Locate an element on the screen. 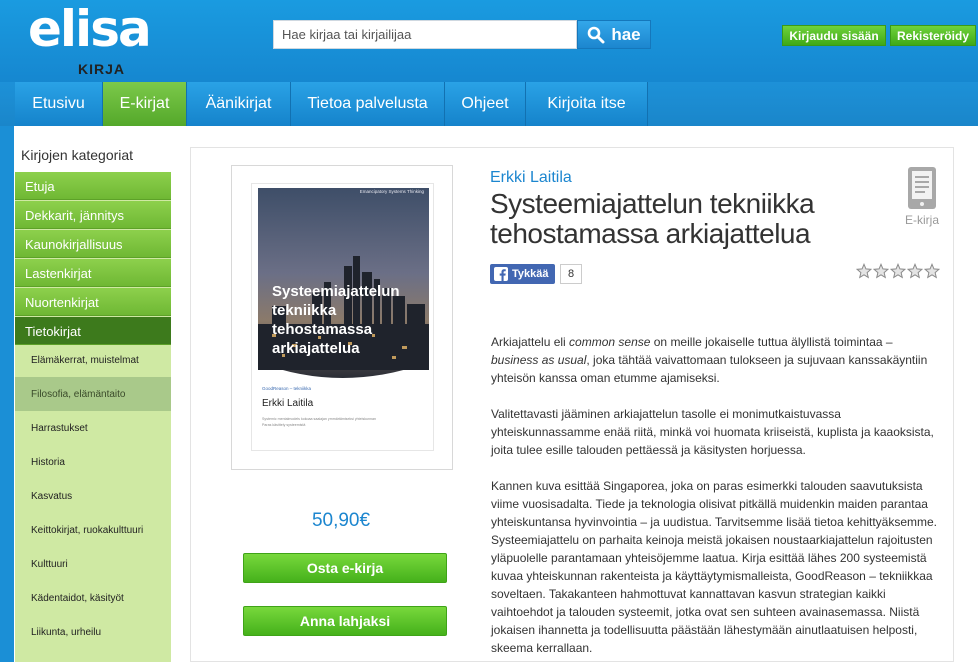 The width and height of the screenshot is (978, 662). star-rating is located at coordinates (898, 271).